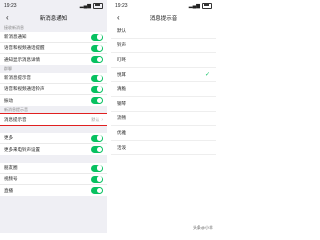 This screenshot has height=240, width=320. Describe the element at coordinates (53, 138) in the screenshot. I see `setting-row: 更多` at that location.